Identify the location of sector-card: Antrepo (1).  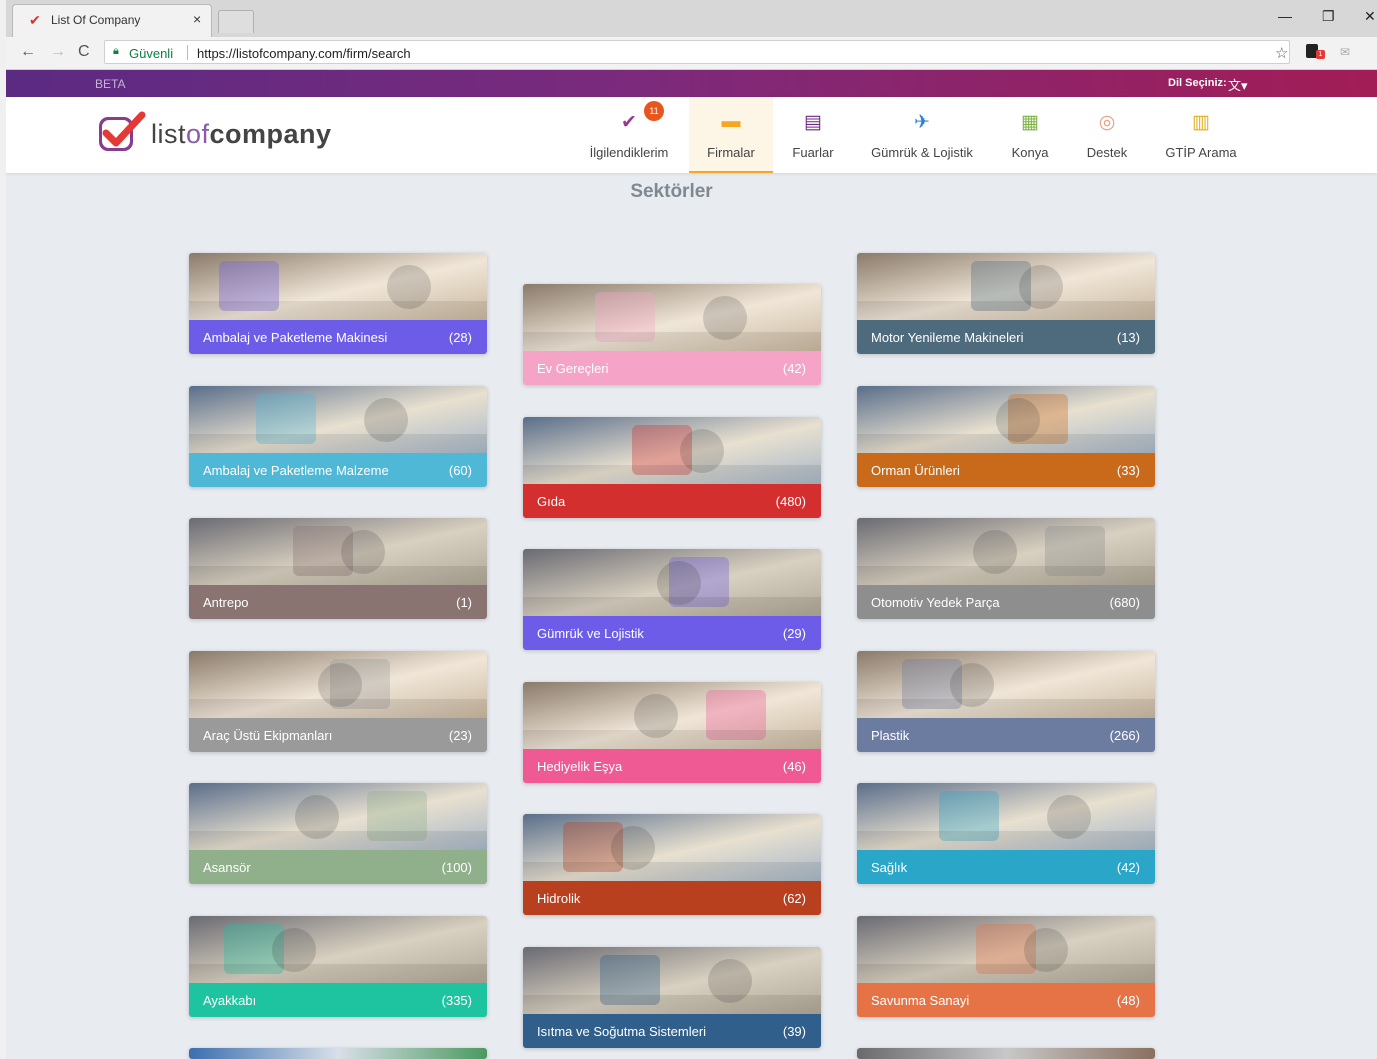
(338, 568).